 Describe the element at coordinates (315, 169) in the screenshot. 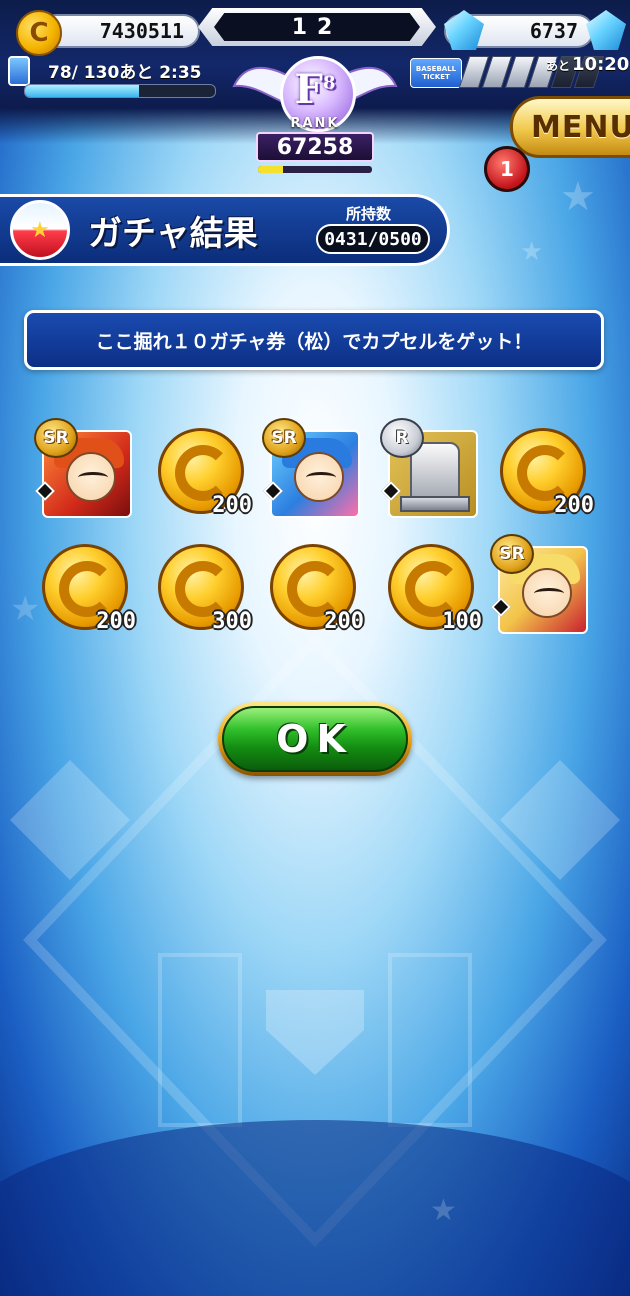

I see `rank-progress-bar` at that location.